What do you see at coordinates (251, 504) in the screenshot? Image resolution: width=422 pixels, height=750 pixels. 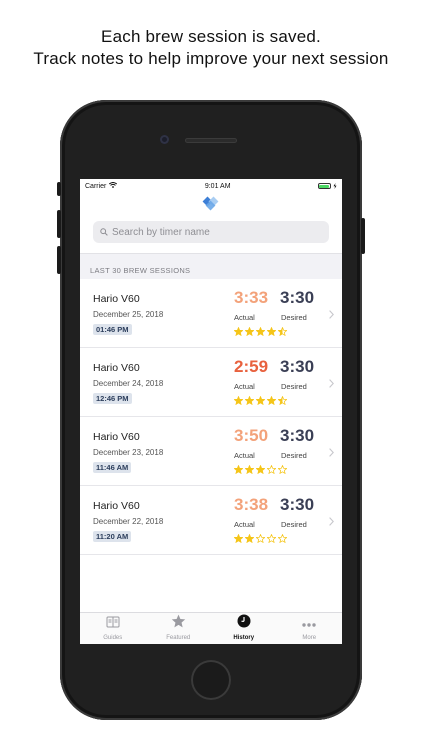 I see `actual-time: 3:38` at bounding box center [251, 504].